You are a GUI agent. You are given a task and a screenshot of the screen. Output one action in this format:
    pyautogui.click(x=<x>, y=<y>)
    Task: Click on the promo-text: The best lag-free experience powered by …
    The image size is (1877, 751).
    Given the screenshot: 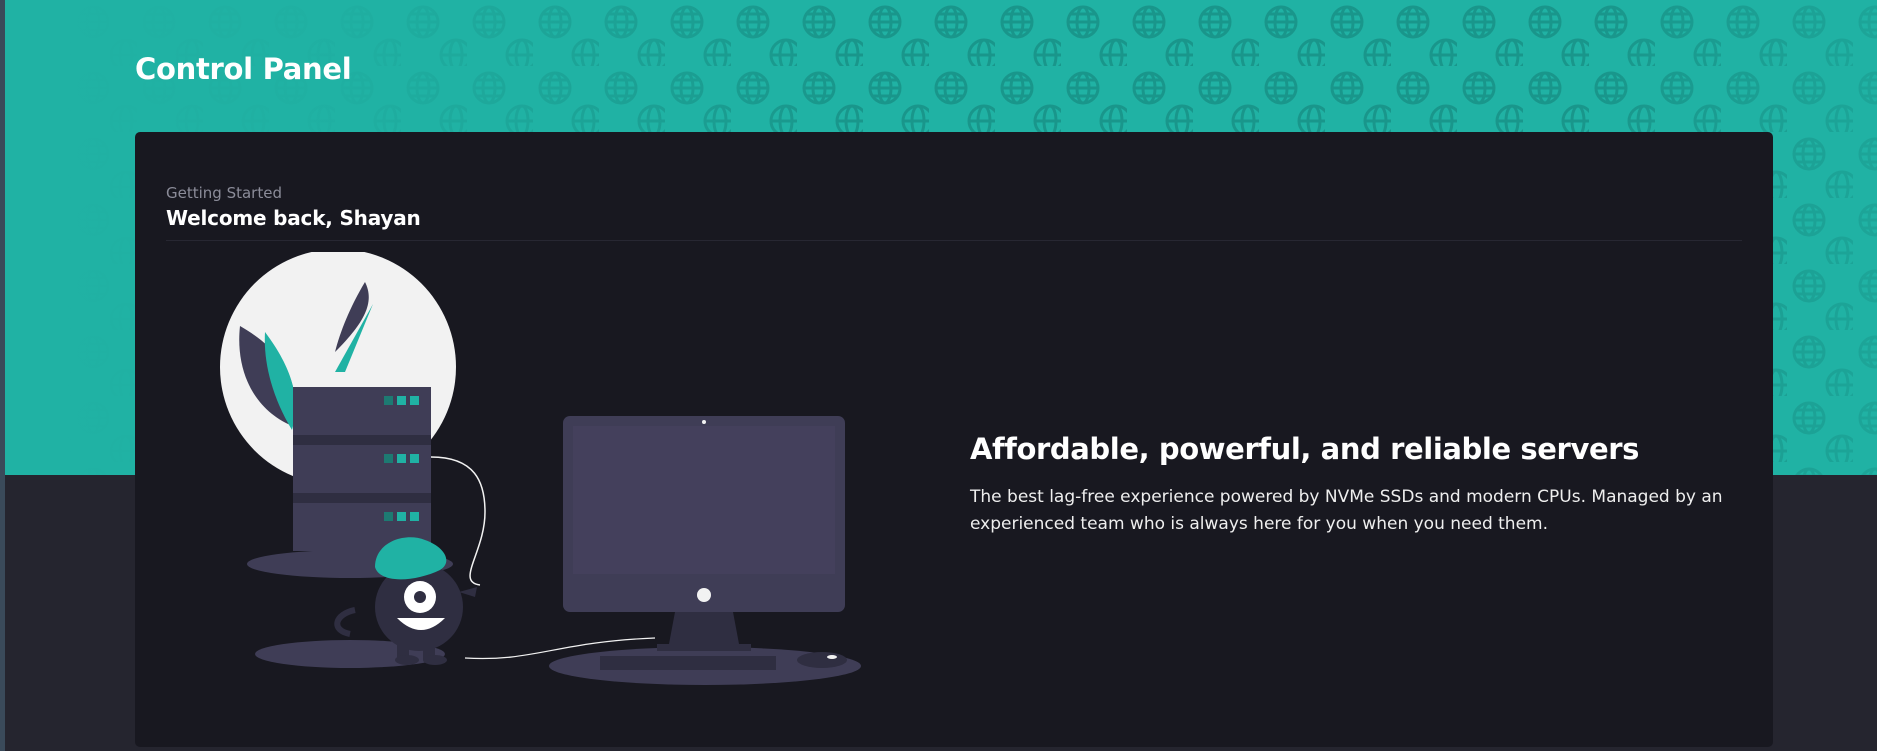 What is the action you would take?
    pyautogui.click(x=1346, y=510)
    